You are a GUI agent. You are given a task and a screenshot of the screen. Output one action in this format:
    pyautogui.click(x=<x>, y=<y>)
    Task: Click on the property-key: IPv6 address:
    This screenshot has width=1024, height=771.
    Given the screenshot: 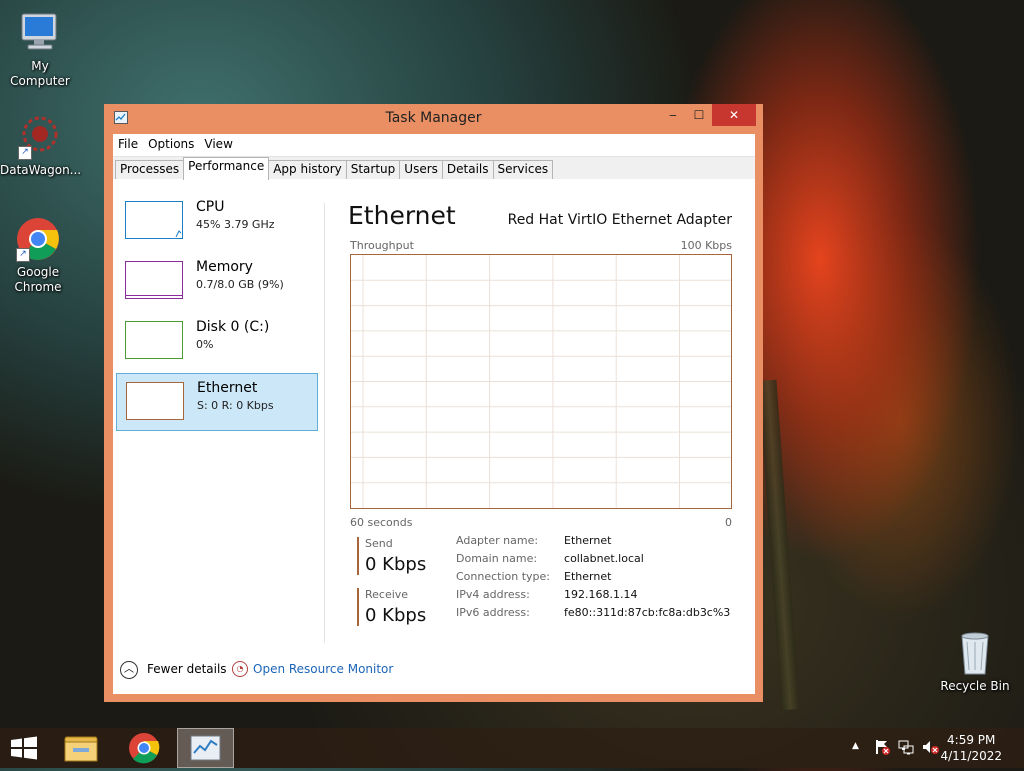 What is the action you would take?
    pyautogui.click(x=493, y=612)
    